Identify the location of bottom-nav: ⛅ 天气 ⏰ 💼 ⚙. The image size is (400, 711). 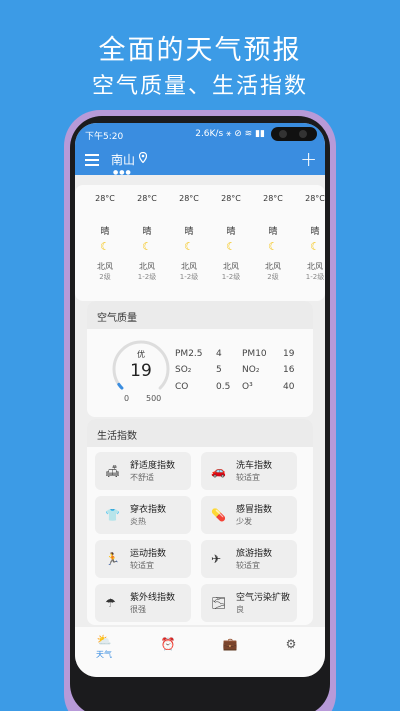
(200, 652).